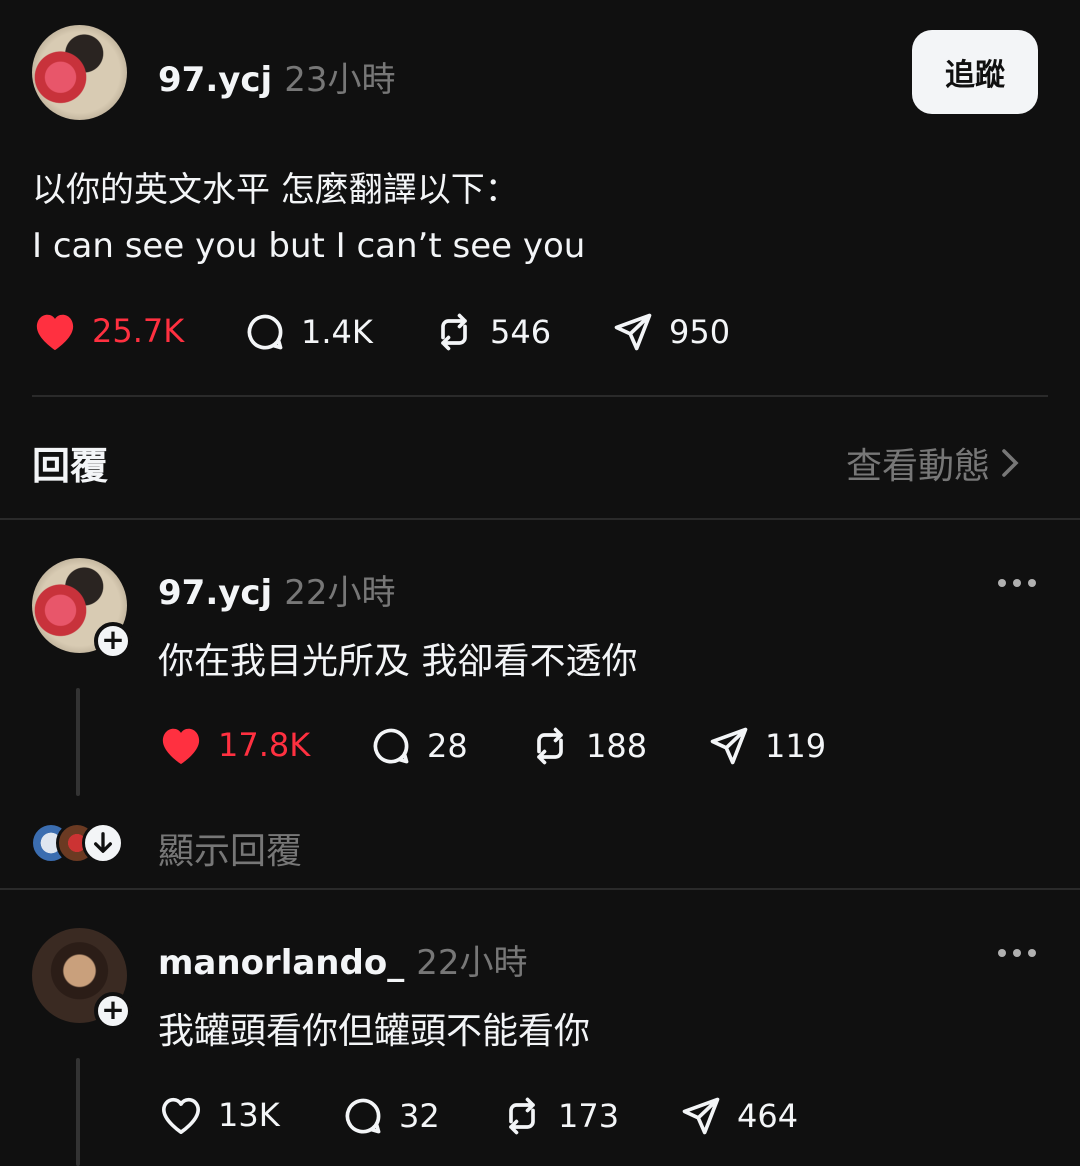 This screenshot has width=1080, height=1166. I want to click on post-header: 97.ycj 23小時, so click(276, 76).